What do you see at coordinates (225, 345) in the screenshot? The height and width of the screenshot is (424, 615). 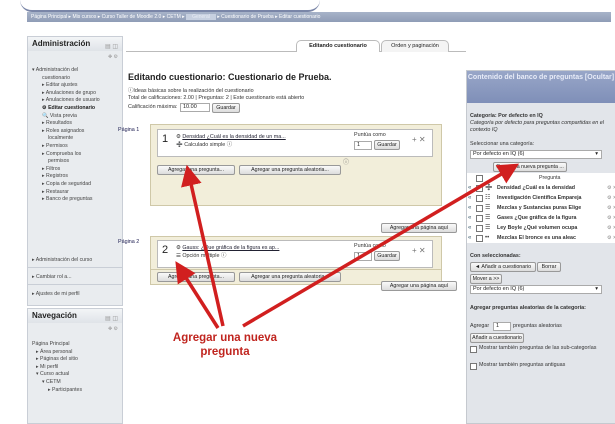 I see `annotation-label: Agregar una nueva pregunta` at bounding box center [225, 345].